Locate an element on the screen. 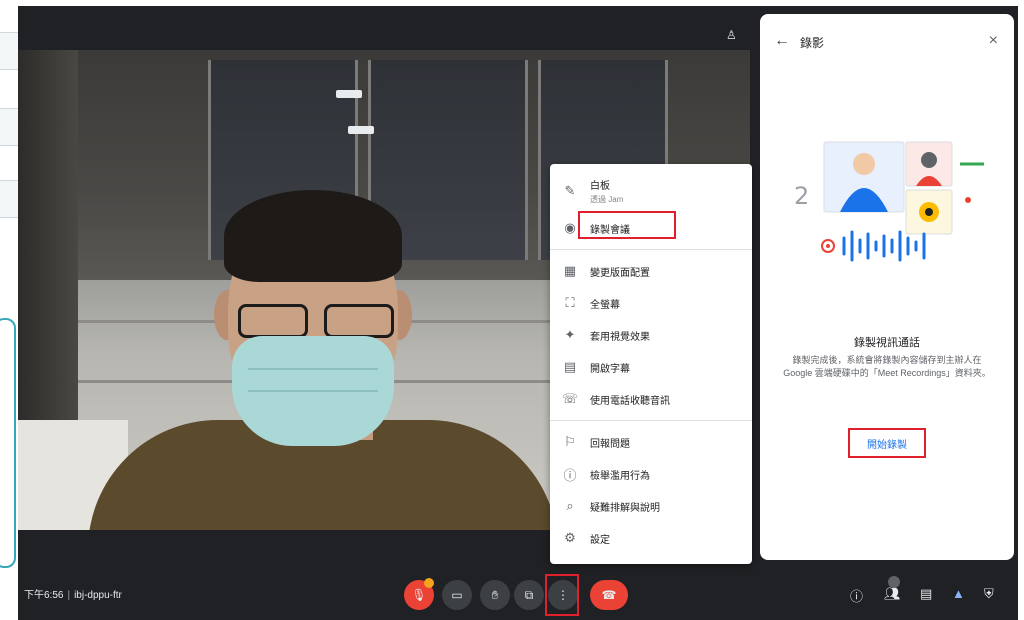  menu-item-fullscreen: ⛶ 全螢幕 is located at coordinates (651, 303).